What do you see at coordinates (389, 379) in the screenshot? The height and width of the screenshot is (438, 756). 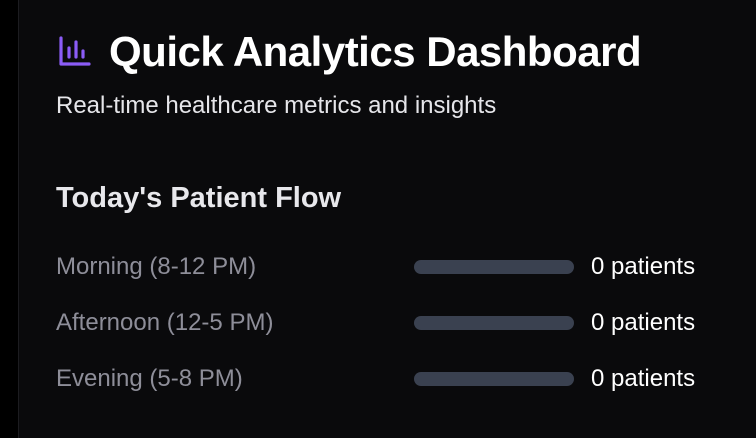 I see `flow-row-evening: Evening (5-8 PM) 0 patients` at bounding box center [389, 379].